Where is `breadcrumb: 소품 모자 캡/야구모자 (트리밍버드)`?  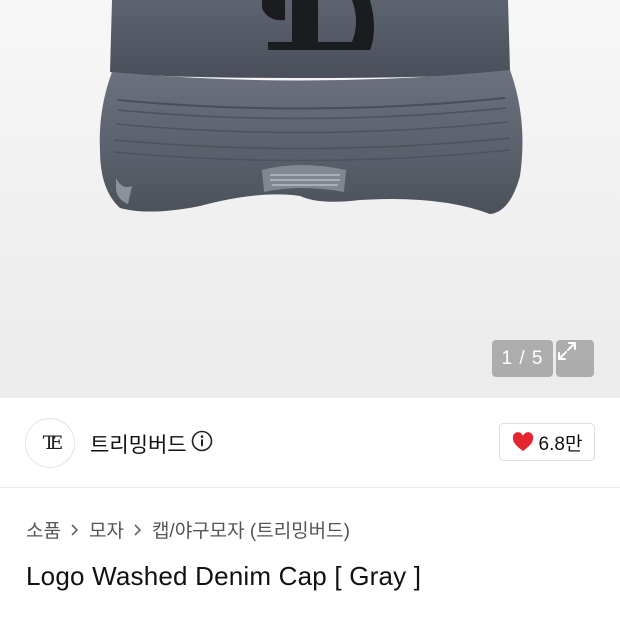
breadcrumb: 소품 모자 캡/야구모자 (트리밍버드) is located at coordinates (188, 529).